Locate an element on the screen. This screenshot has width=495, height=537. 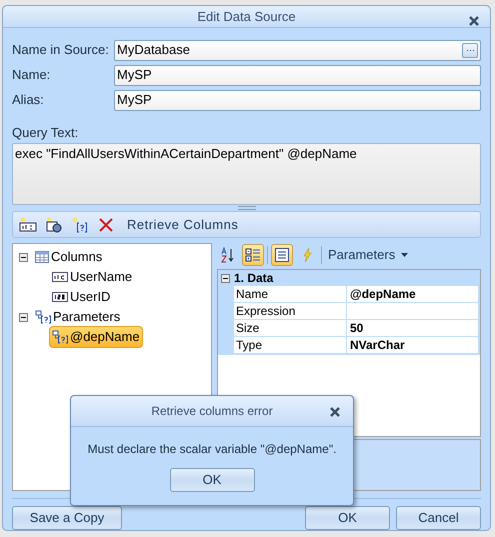
error-message: Must declare the scalar variable "@depName". is located at coordinates (212, 449).